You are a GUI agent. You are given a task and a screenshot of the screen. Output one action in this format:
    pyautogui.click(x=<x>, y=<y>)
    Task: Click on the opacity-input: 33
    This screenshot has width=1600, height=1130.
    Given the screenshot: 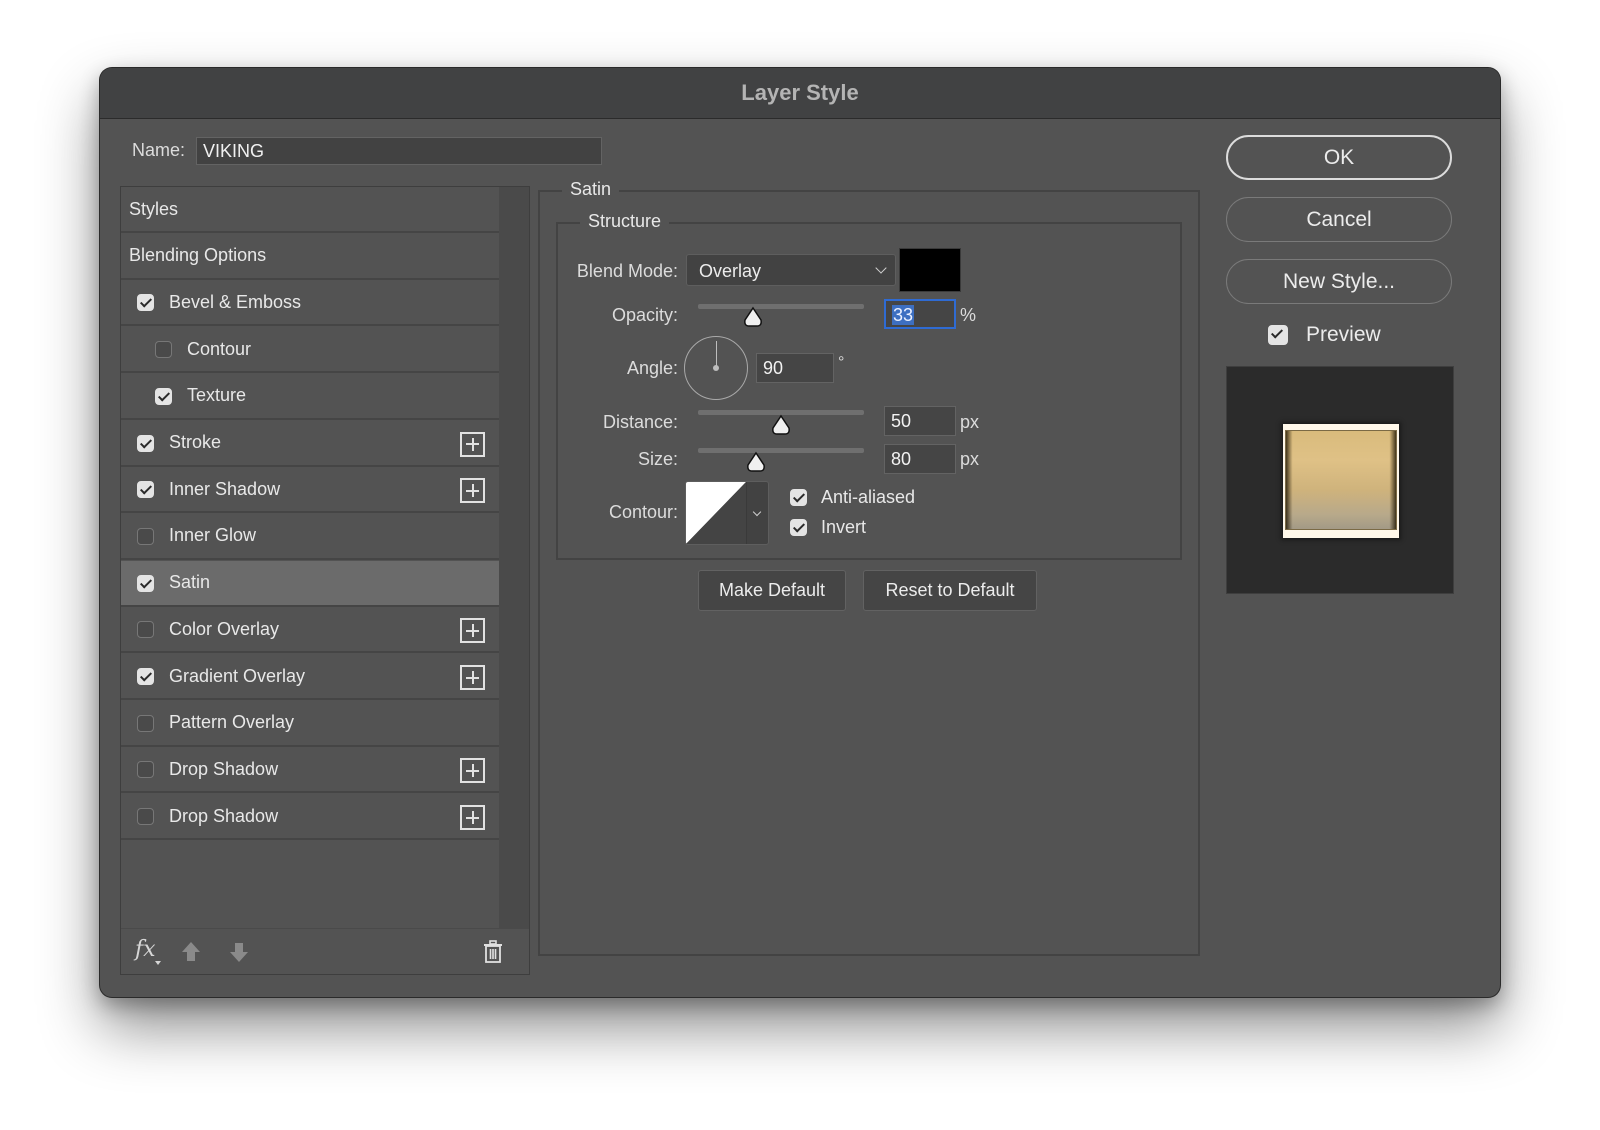 What is the action you would take?
    pyautogui.click(x=920, y=314)
    